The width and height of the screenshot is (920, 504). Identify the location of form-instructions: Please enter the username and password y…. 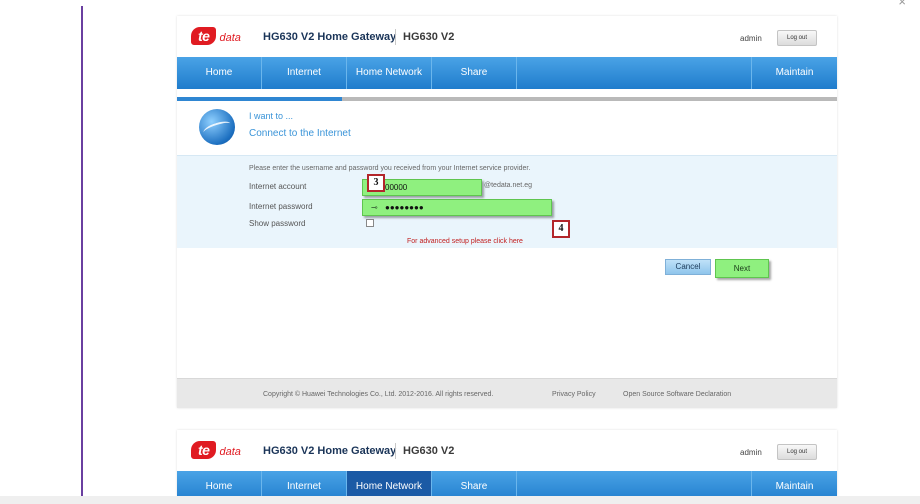
(390, 168).